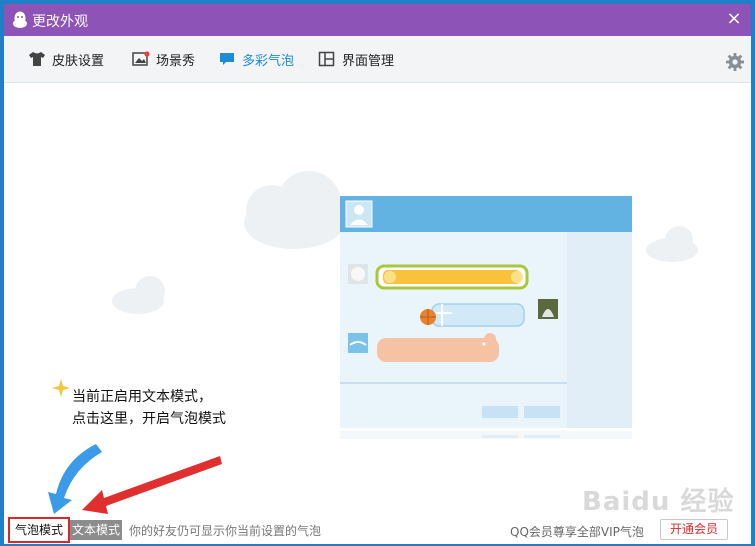 Image resolution: width=755 pixels, height=546 pixels. I want to click on tab-label: 界面管理, so click(368, 61).